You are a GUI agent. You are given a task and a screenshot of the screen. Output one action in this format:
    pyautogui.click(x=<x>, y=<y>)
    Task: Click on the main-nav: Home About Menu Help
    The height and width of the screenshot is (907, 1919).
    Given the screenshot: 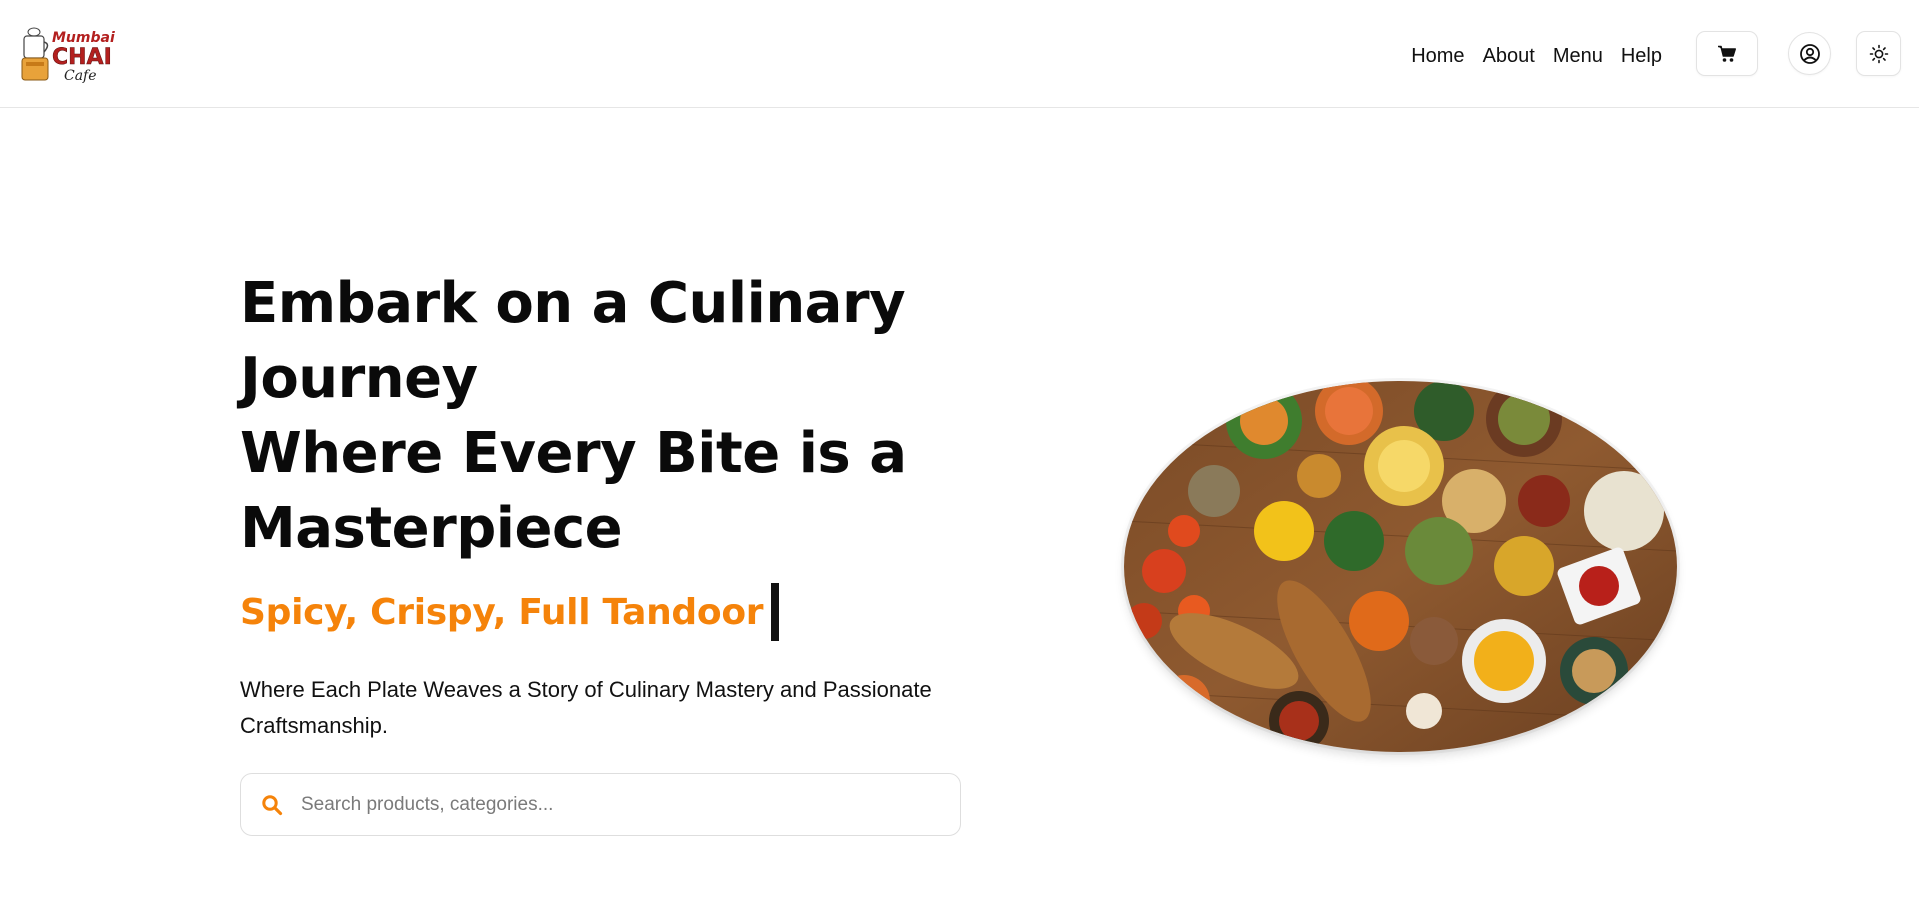 What is the action you would take?
    pyautogui.click(x=1536, y=56)
    